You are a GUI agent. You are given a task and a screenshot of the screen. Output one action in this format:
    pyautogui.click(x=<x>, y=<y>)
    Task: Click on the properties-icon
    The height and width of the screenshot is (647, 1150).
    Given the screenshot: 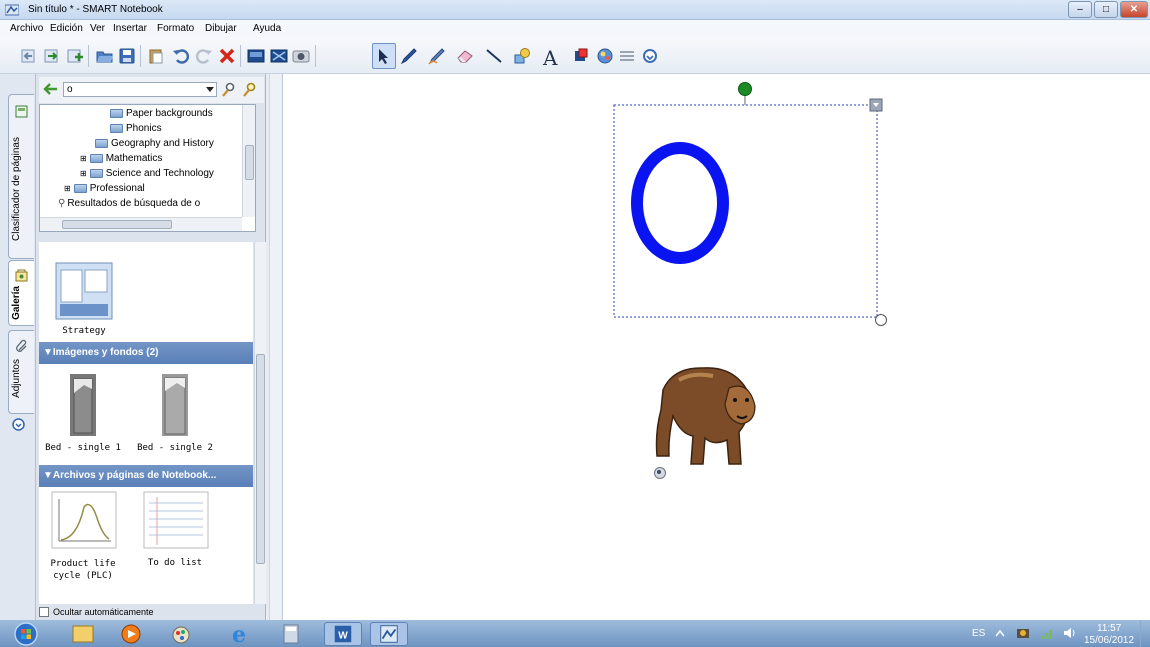 What is the action you would take?
    pyautogui.click(x=605, y=56)
    